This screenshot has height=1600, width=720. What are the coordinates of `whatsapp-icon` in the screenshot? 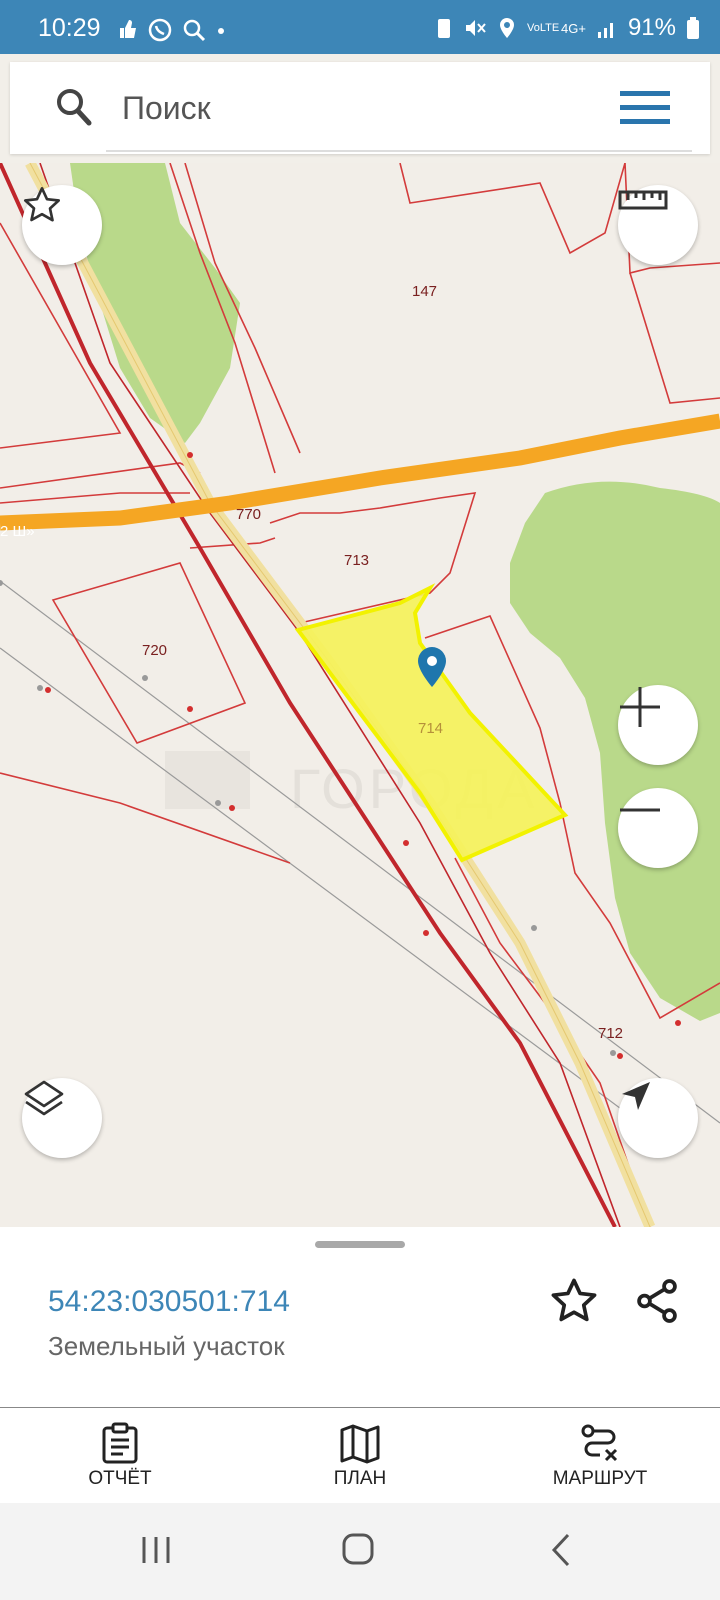 It's located at (160, 30).